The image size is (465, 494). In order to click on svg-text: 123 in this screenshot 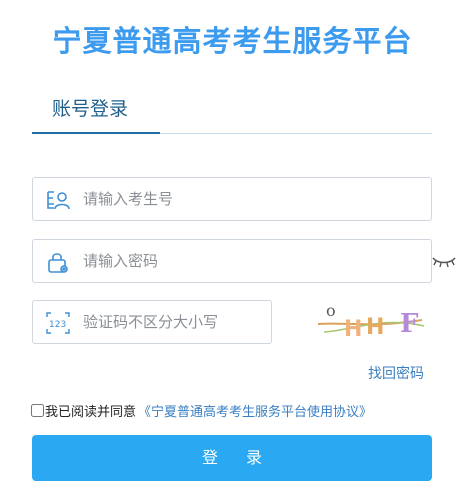, I will do `click(57, 325)`.